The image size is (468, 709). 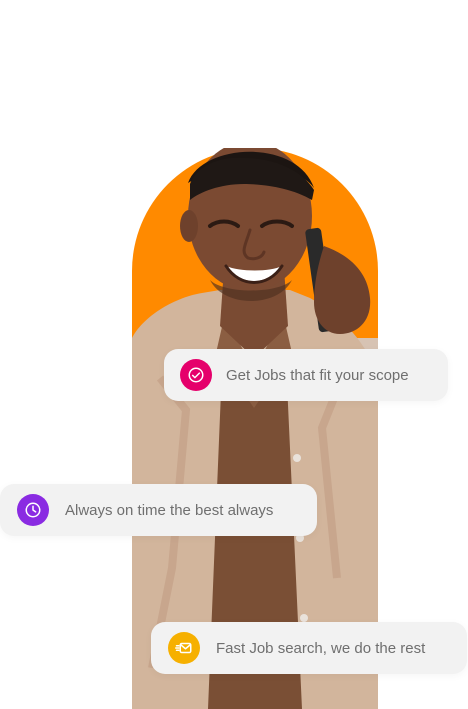 What do you see at coordinates (169, 510) in the screenshot?
I see `feature-label: Always on time the best always` at bounding box center [169, 510].